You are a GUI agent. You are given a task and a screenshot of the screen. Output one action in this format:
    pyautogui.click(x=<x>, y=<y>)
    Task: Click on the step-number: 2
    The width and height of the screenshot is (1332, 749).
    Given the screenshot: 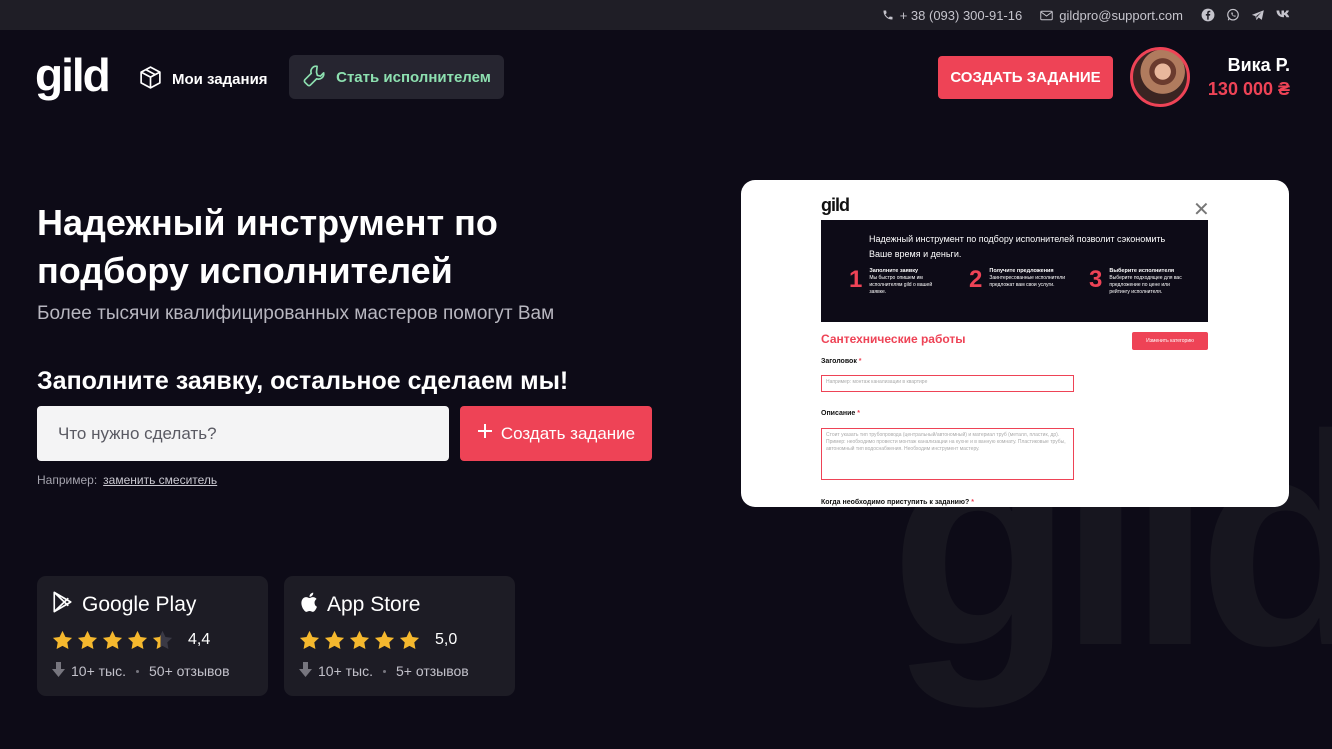 What is the action you would take?
    pyautogui.click(x=976, y=279)
    